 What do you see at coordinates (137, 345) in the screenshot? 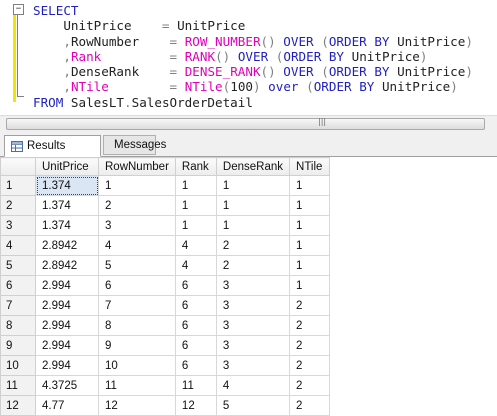
I see `grid-cell: 9` at bounding box center [137, 345].